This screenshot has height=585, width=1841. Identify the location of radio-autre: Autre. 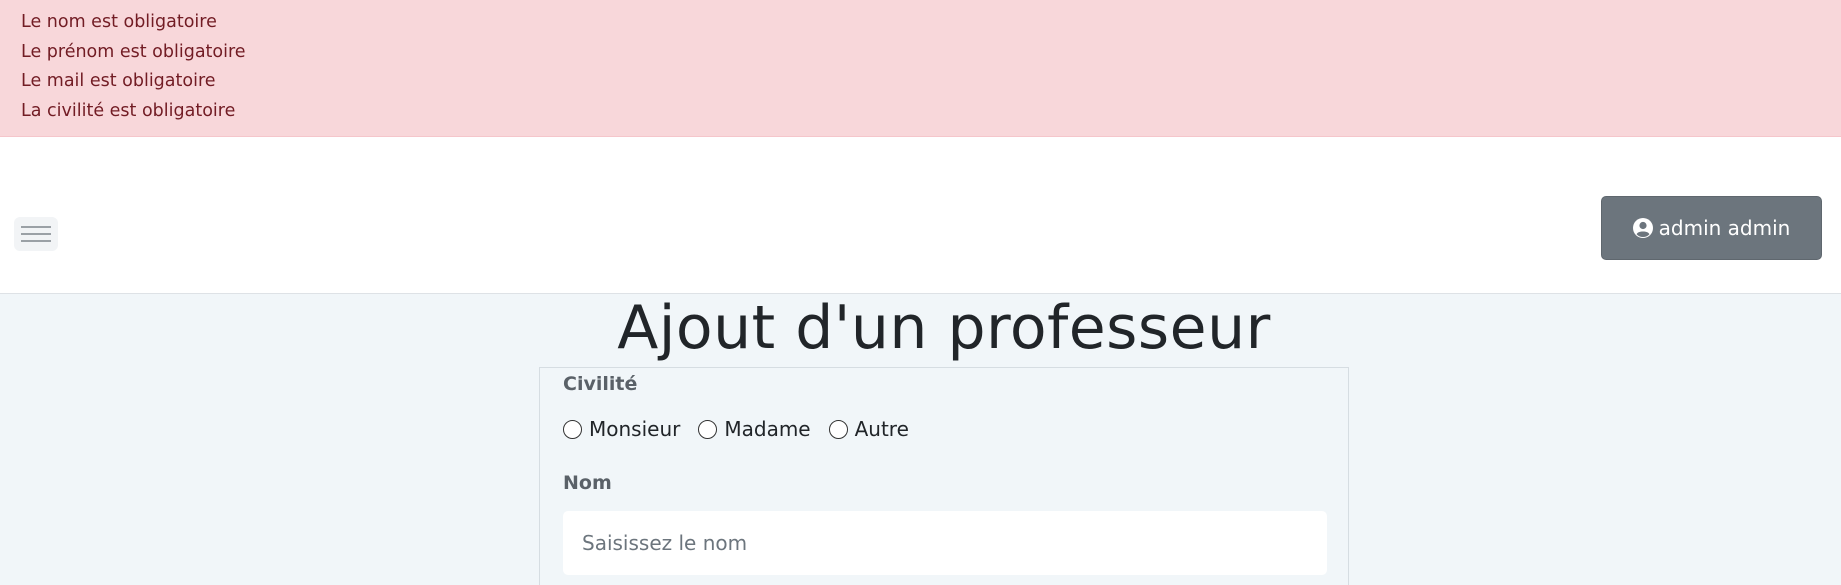
(868, 429).